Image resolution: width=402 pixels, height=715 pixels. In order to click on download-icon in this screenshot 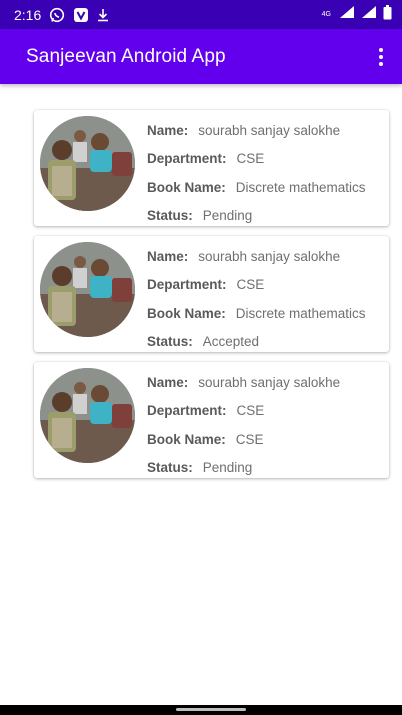, I will do `click(103, 15)`.